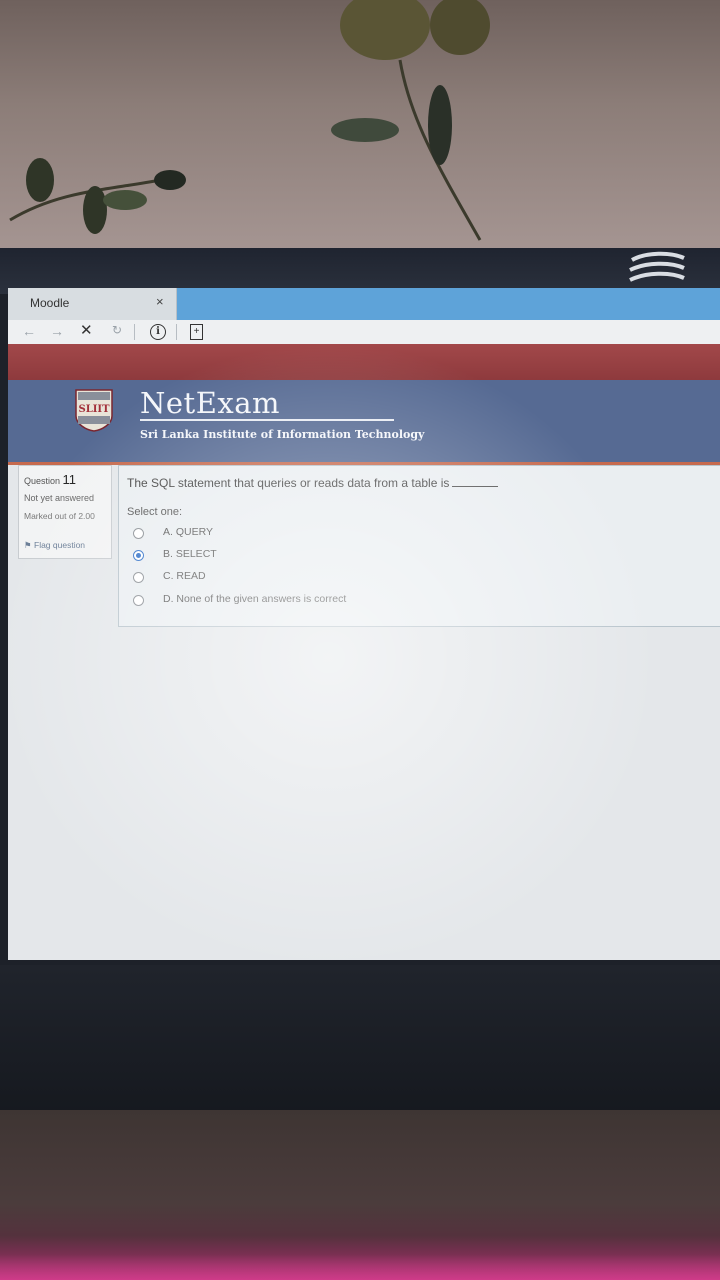 The width and height of the screenshot is (720, 1280). I want to click on answer-label-c: C. READ, so click(184, 576).